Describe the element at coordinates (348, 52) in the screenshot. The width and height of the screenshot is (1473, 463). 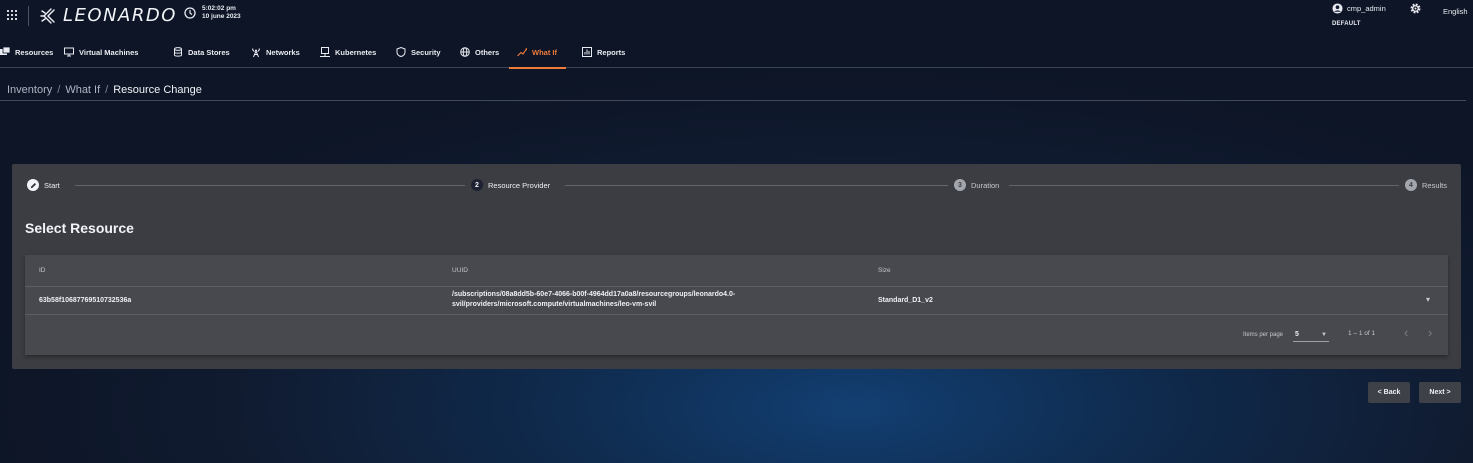
I see `nav-kubernetes: Kubernetes` at that location.